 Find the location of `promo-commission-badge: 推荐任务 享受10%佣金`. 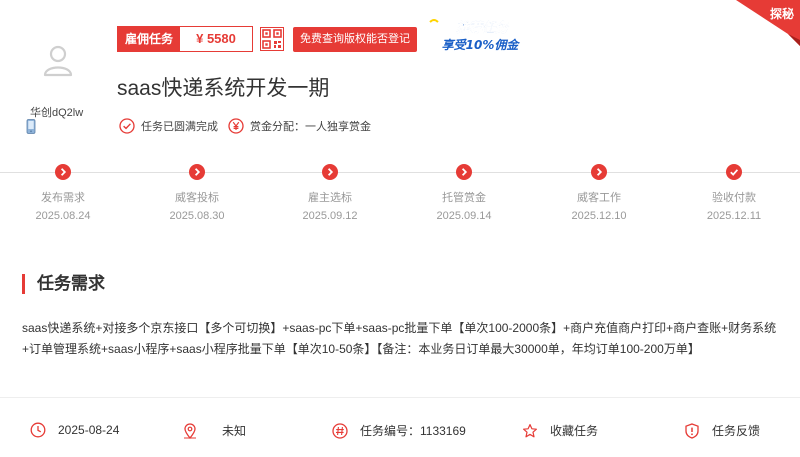

promo-commission-badge: 推荐任务 享受10%佣金 is located at coordinates (480, 35).